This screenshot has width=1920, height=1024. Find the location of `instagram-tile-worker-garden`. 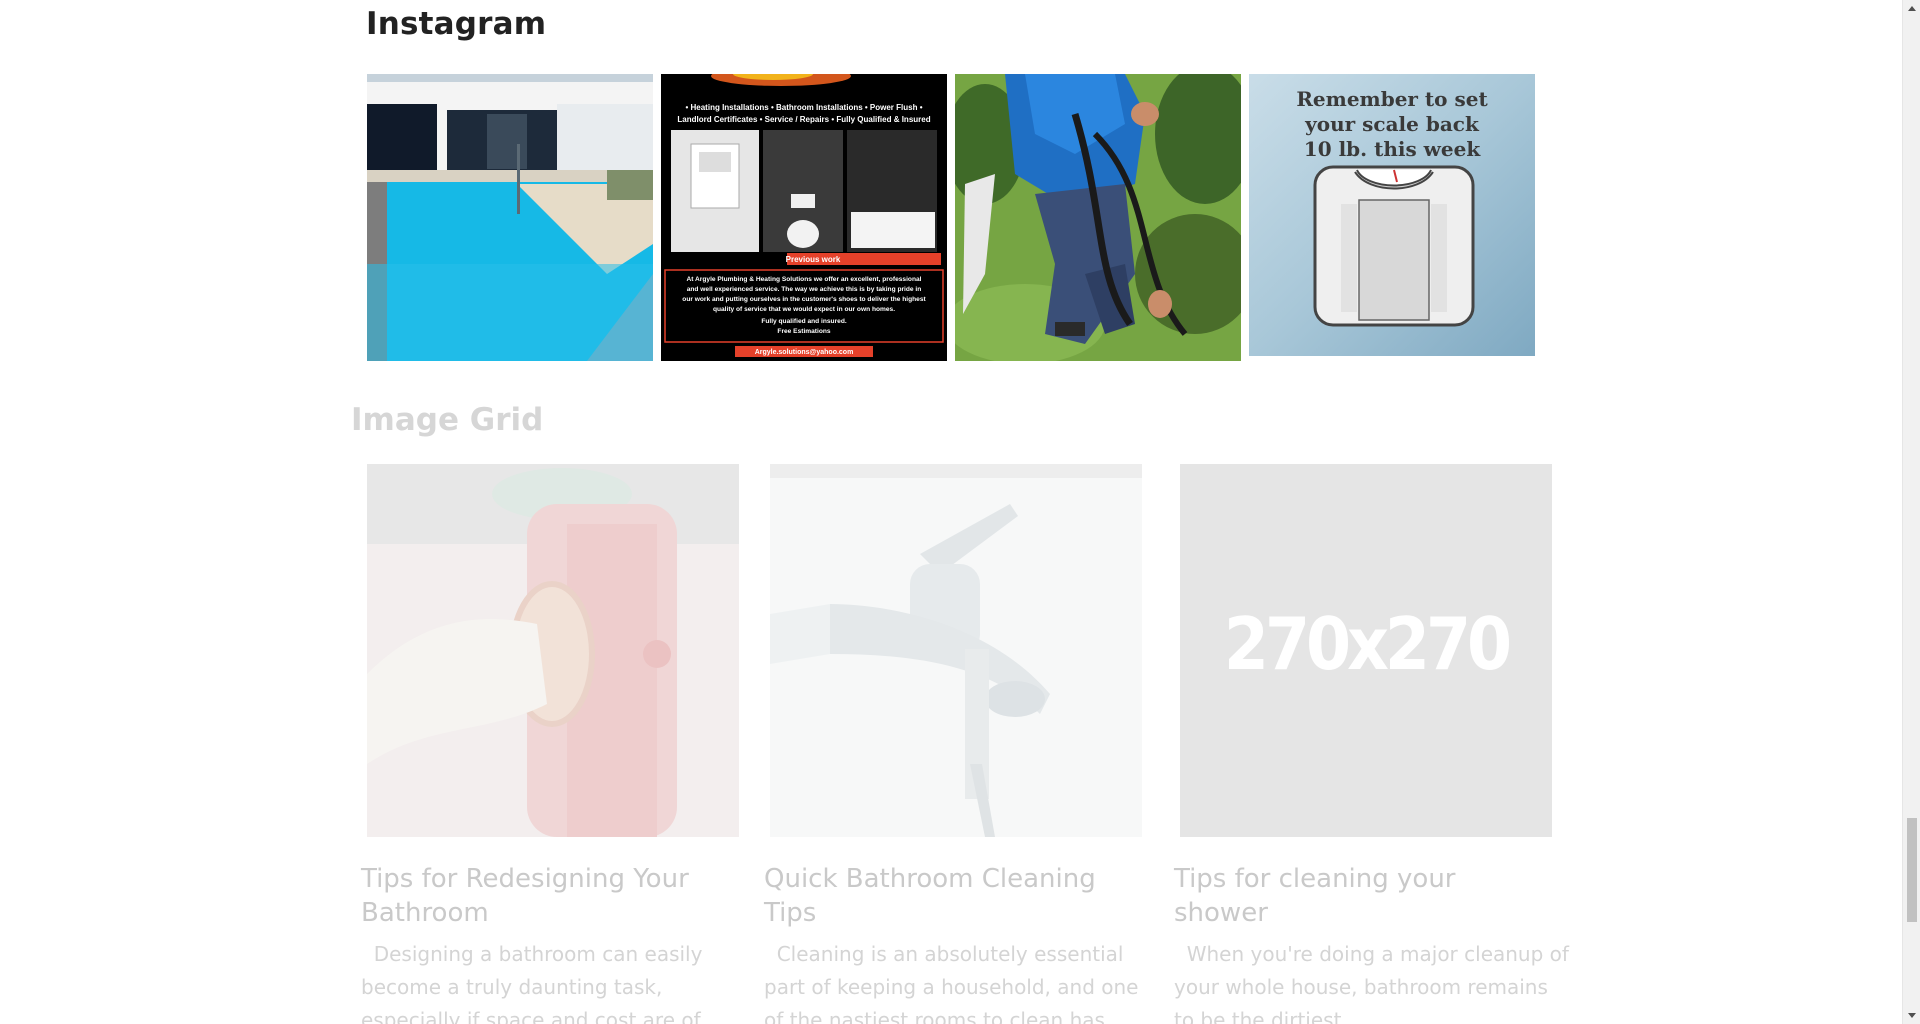

instagram-tile-worker-garden is located at coordinates (1098, 217).